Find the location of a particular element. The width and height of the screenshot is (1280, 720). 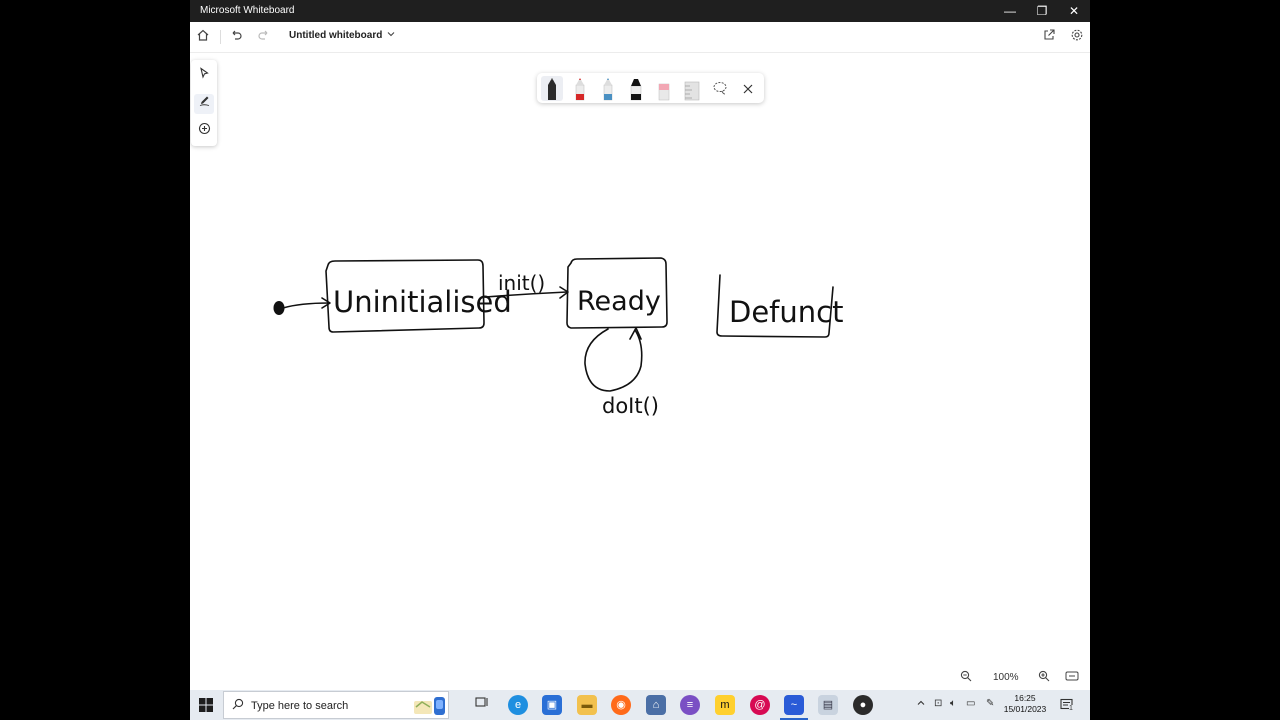

home-icon is located at coordinates (203, 37).